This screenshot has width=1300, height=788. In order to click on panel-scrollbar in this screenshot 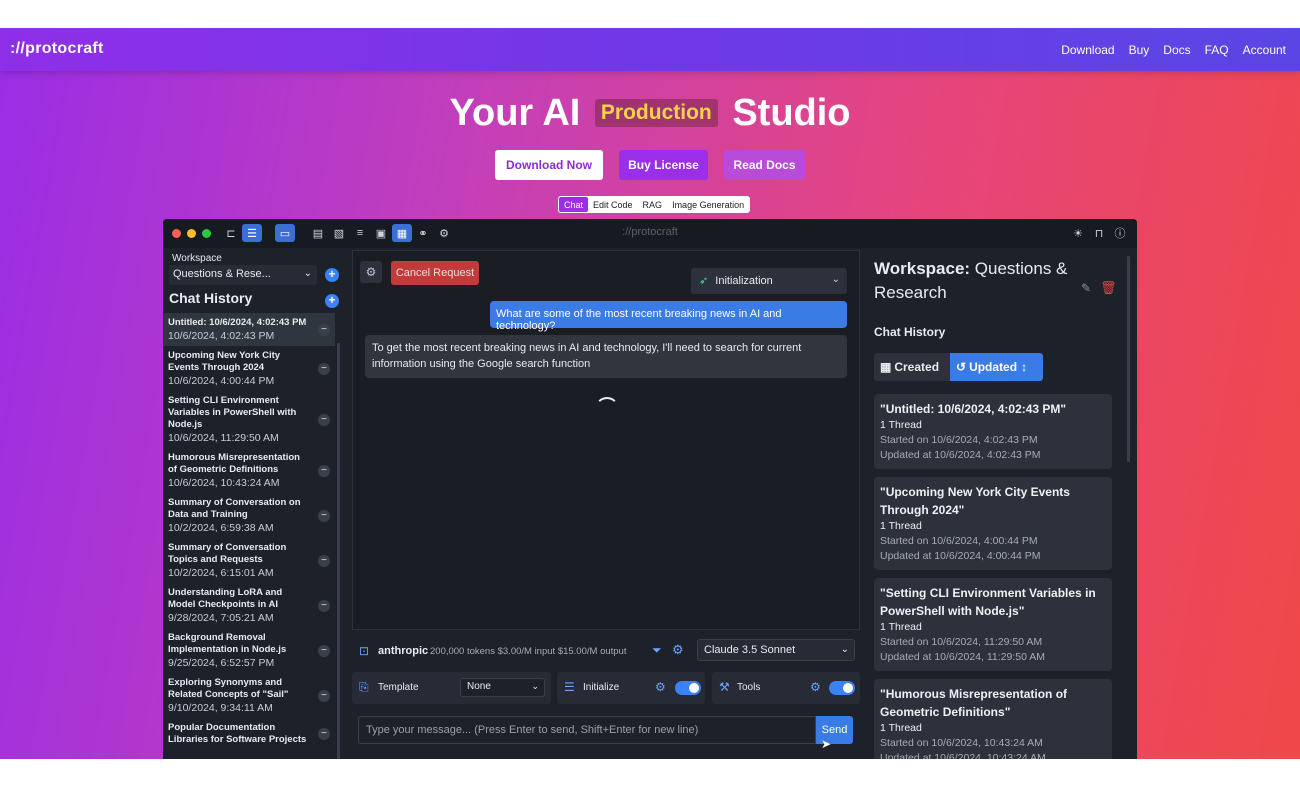, I will do `click(1128, 359)`.